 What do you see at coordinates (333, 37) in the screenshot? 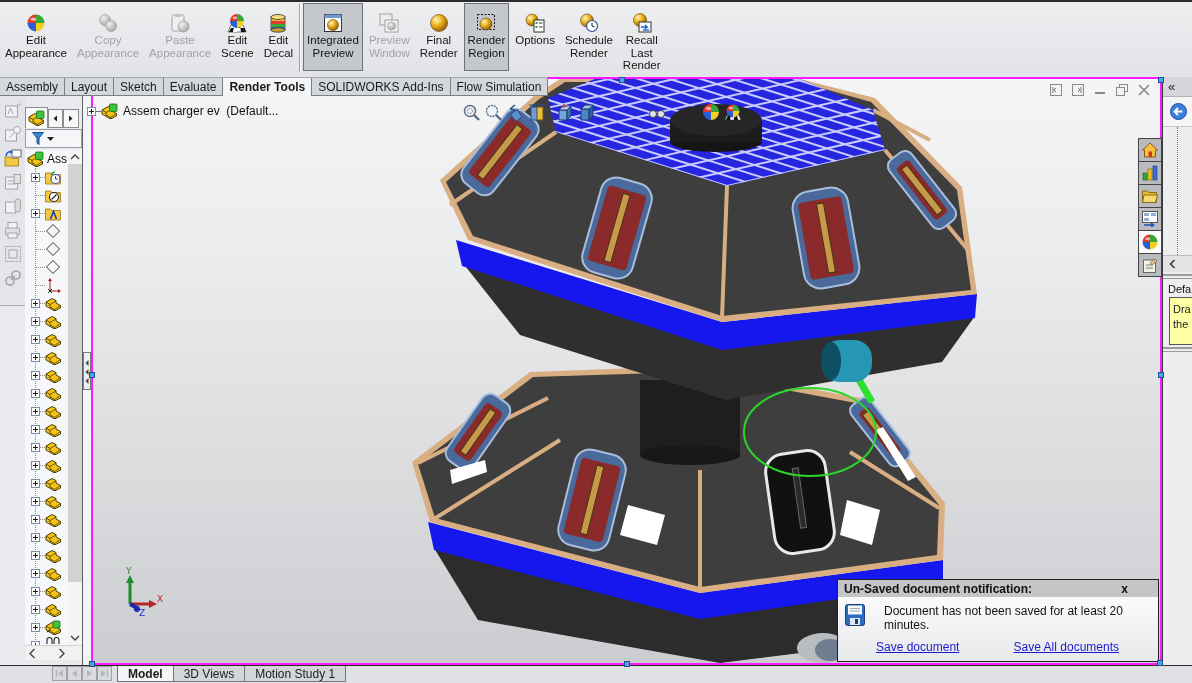
I see `integrated-preview-button: Integrated Preview` at bounding box center [333, 37].